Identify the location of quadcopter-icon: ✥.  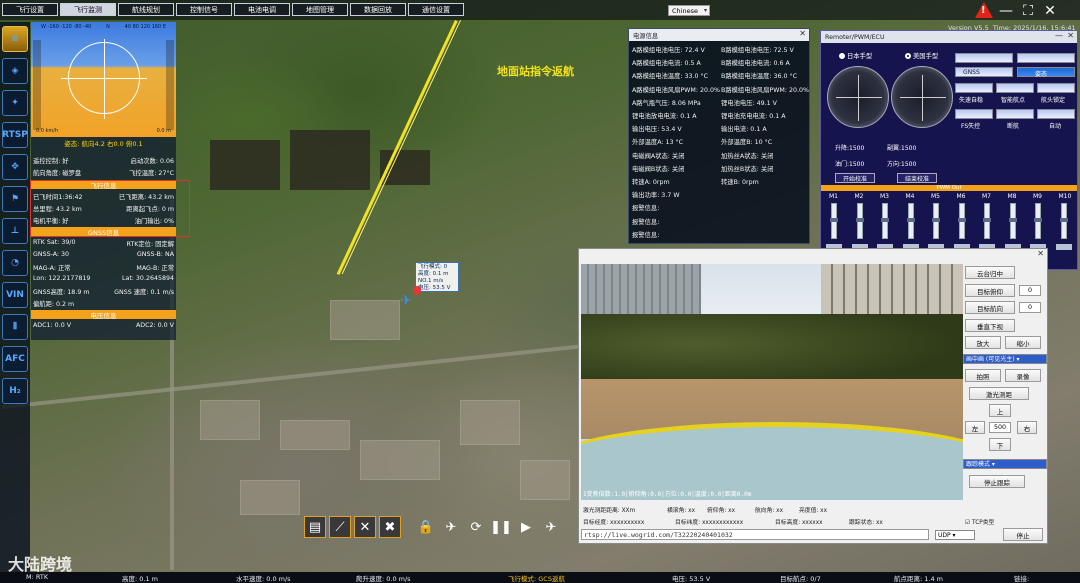
(15, 167).